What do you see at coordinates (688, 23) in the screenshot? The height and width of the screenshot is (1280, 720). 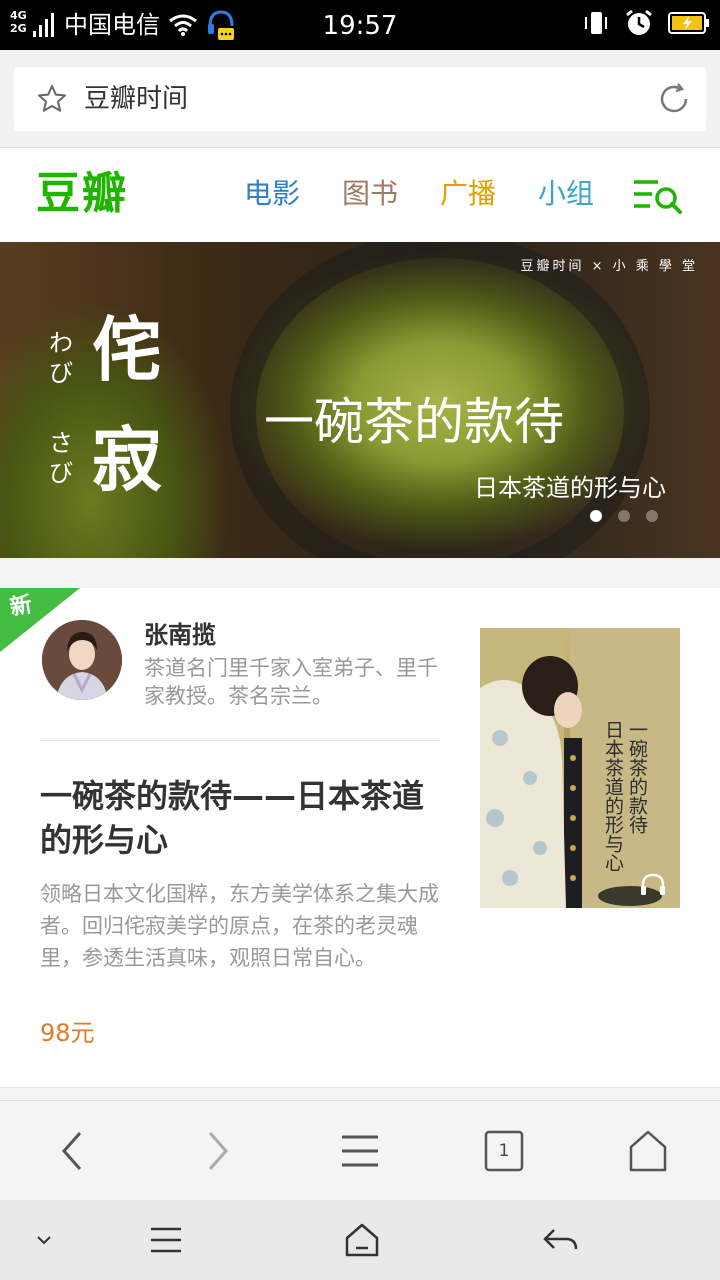 I see `battery-charging-icon` at bounding box center [688, 23].